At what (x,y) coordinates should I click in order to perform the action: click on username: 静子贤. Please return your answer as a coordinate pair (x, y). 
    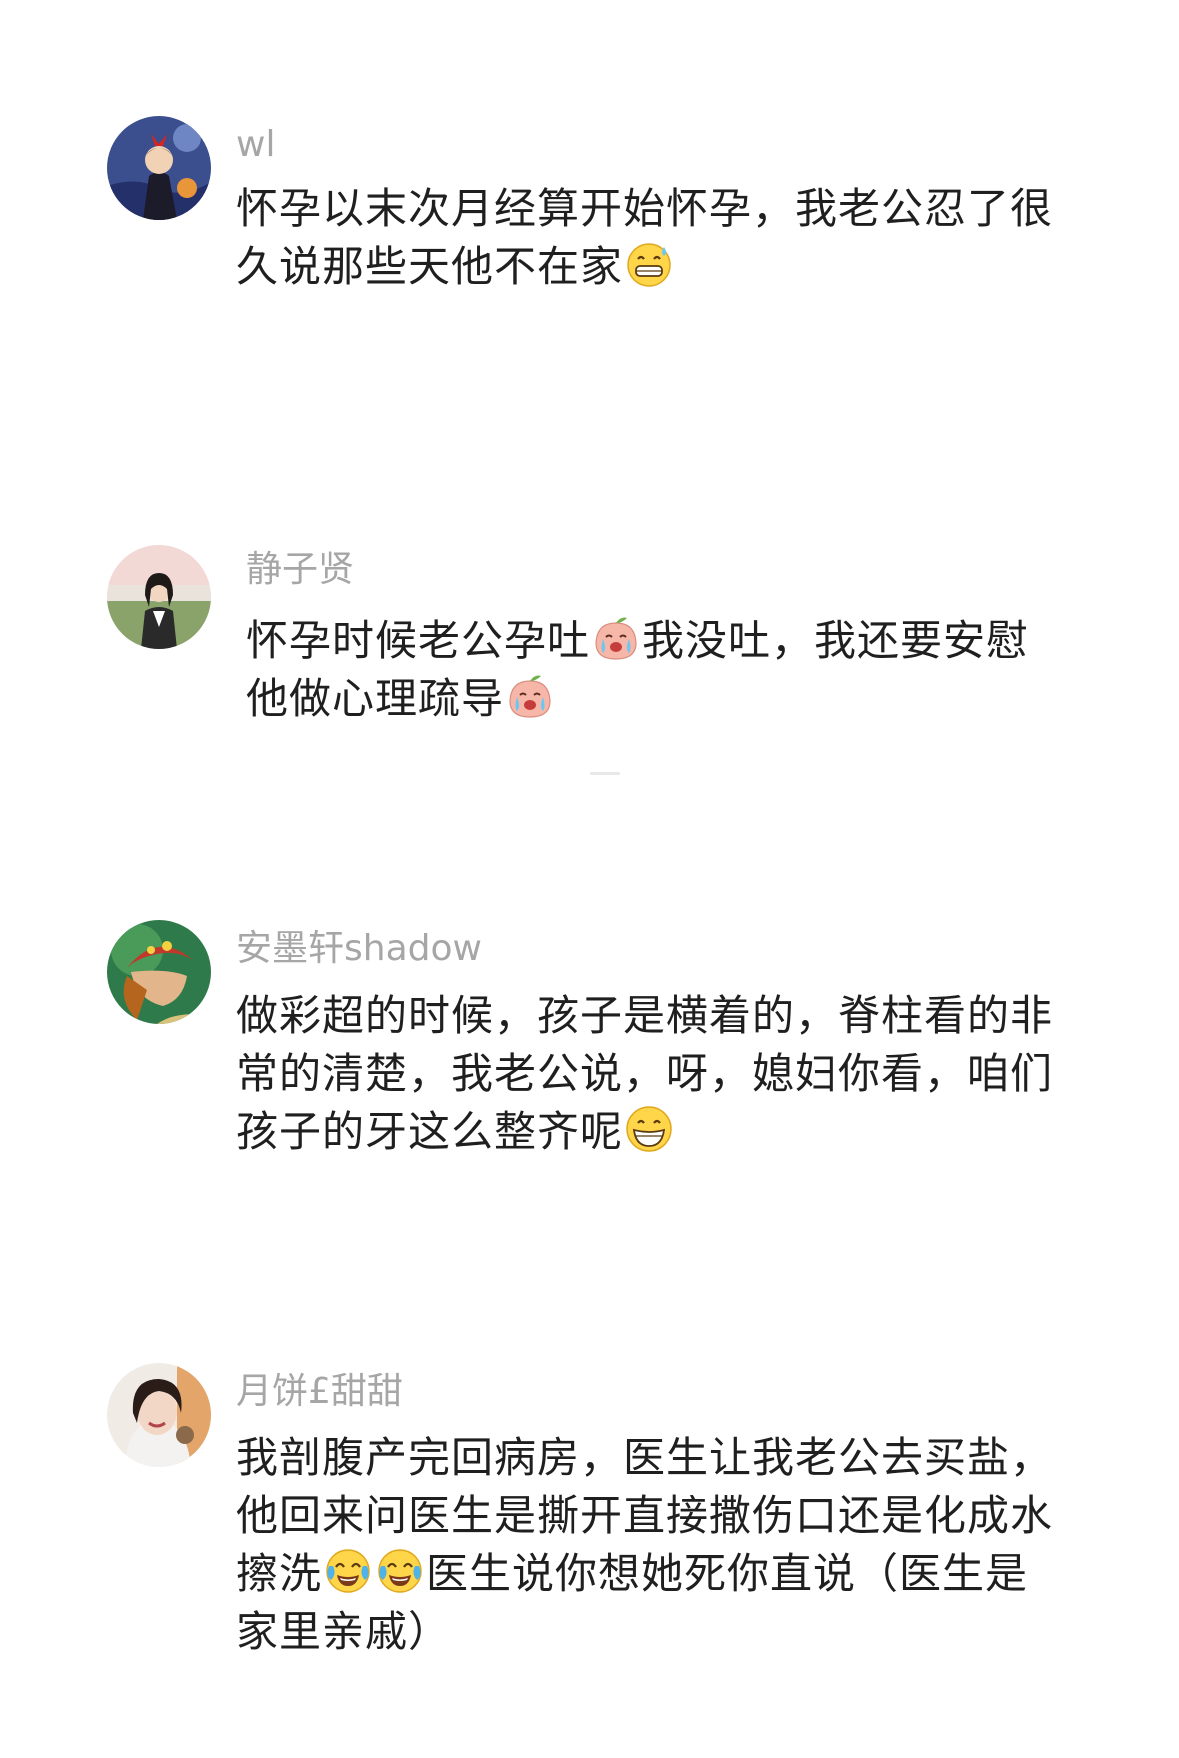
    Looking at the image, I should click on (300, 570).